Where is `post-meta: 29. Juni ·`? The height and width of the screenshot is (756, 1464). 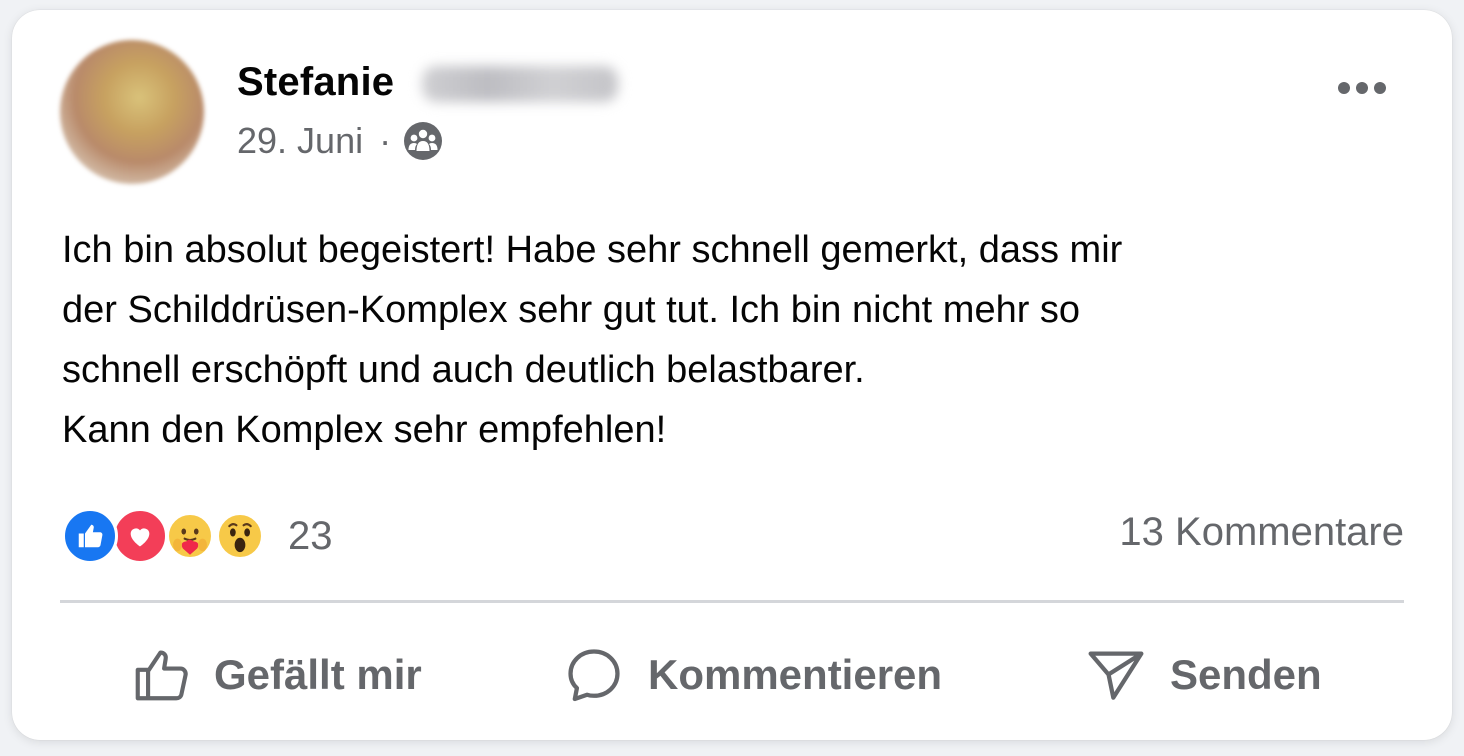
post-meta: 29. Juni · is located at coordinates (340, 141).